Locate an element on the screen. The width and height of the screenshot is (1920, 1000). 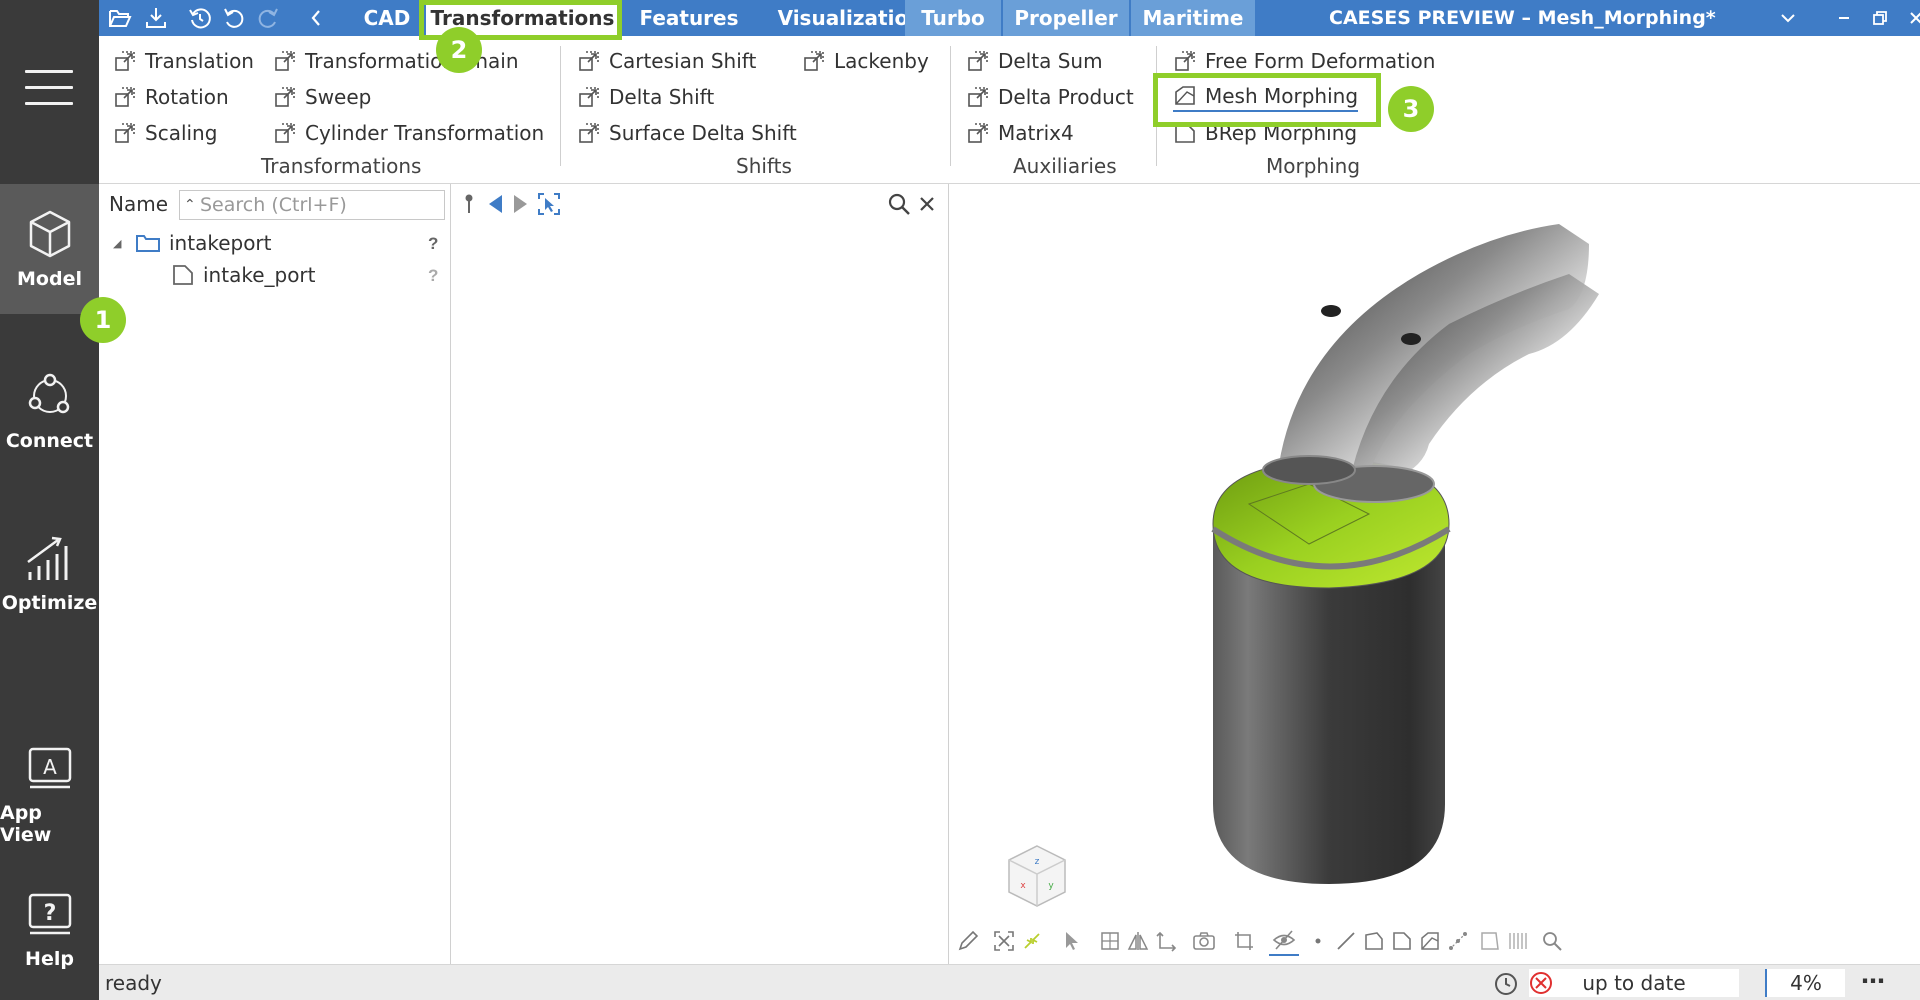
open-folder-icon is located at coordinates (120, 18).